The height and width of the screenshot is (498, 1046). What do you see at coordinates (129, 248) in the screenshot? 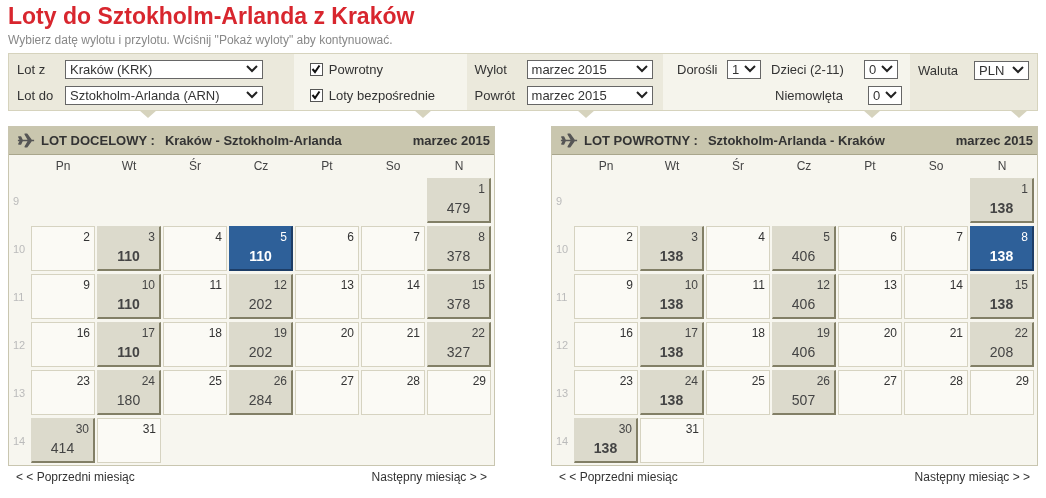
I see `day-cell: 3 110` at bounding box center [129, 248].